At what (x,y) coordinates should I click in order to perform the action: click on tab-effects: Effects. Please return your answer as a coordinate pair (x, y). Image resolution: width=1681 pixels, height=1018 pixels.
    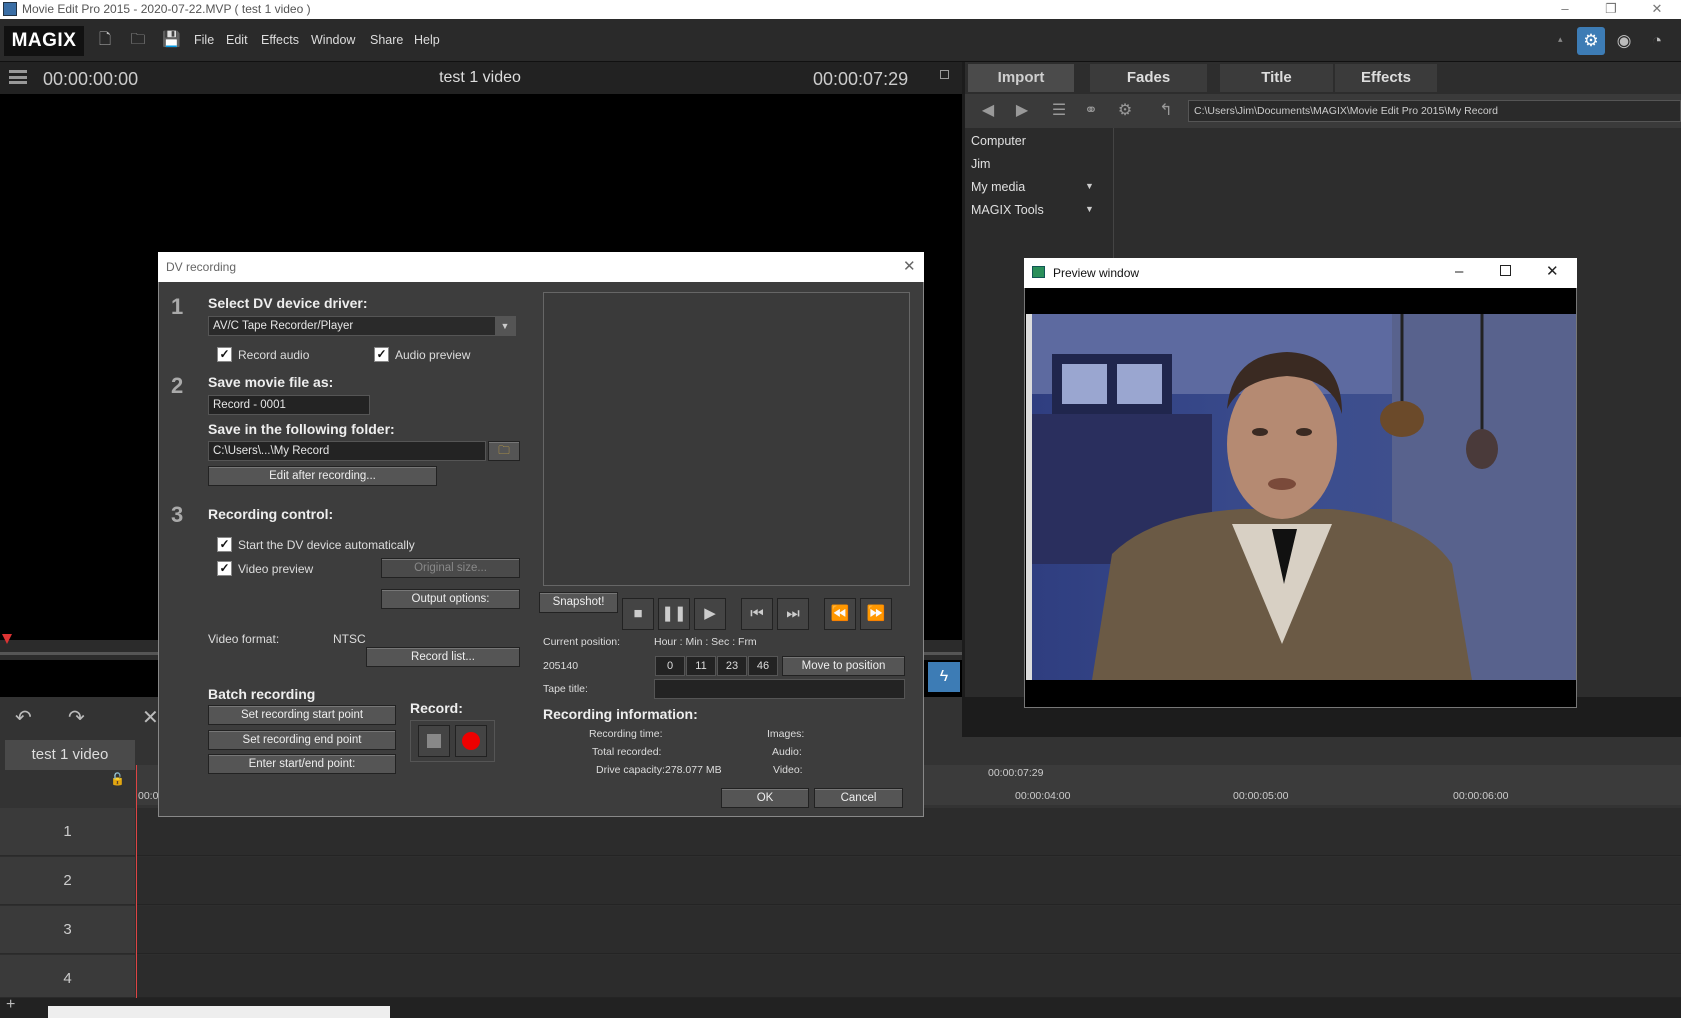
    Looking at the image, I should click on (1386, 78).